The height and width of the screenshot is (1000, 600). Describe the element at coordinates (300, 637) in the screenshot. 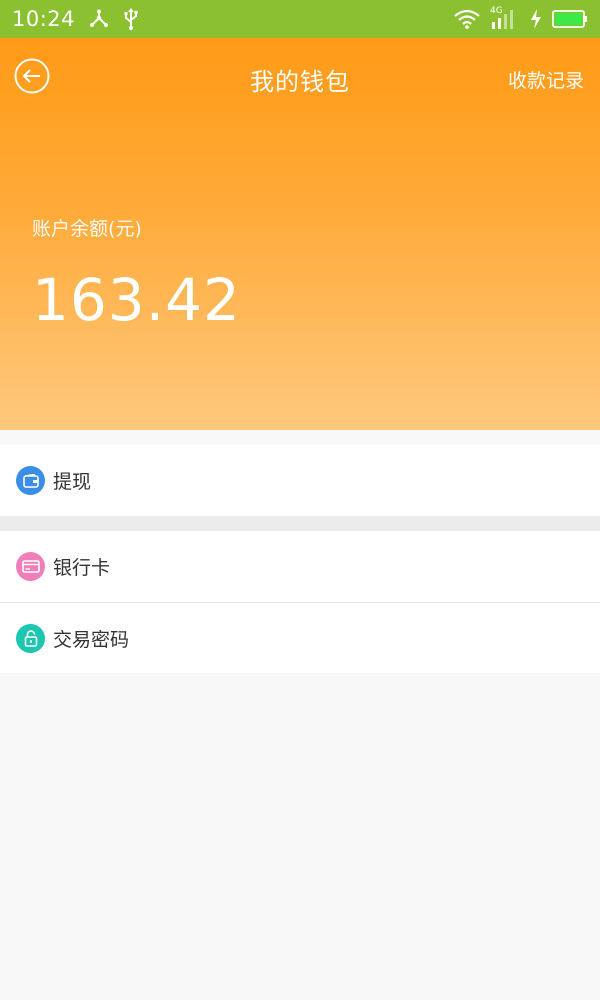

I see `trade-password-item: 交易密码` at that location.